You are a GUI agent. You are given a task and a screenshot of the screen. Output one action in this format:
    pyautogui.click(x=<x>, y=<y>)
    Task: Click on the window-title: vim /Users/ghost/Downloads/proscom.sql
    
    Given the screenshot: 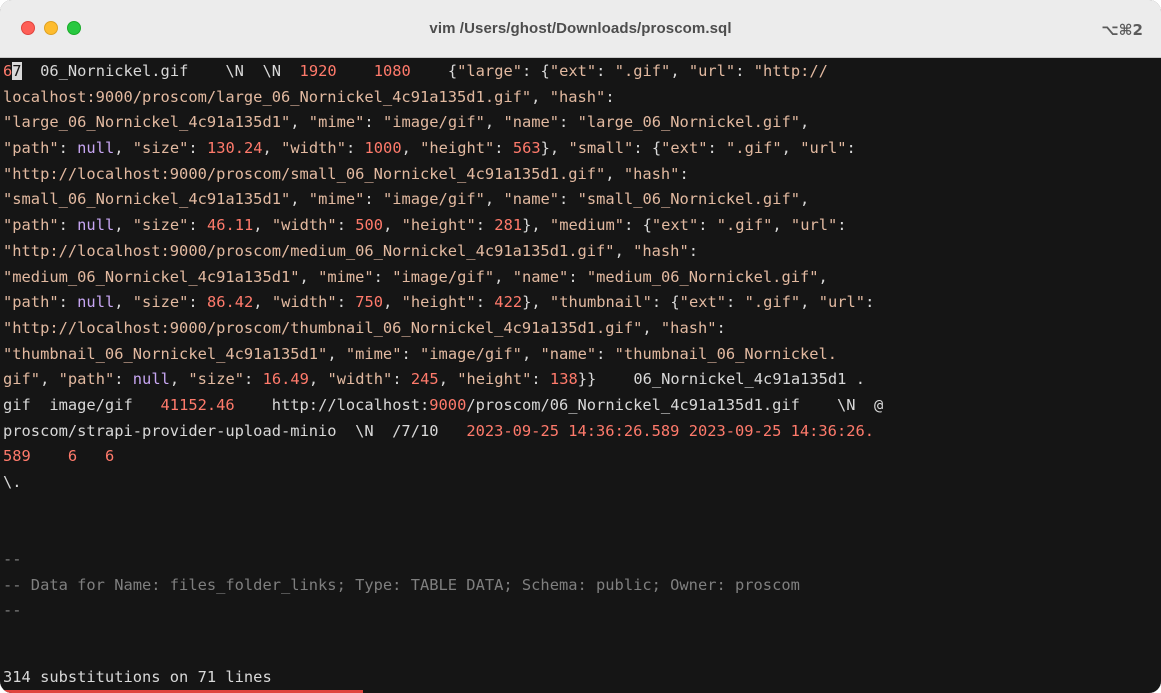 What is the action you would take?
    pyautogui.click(x=580, y=28)
    